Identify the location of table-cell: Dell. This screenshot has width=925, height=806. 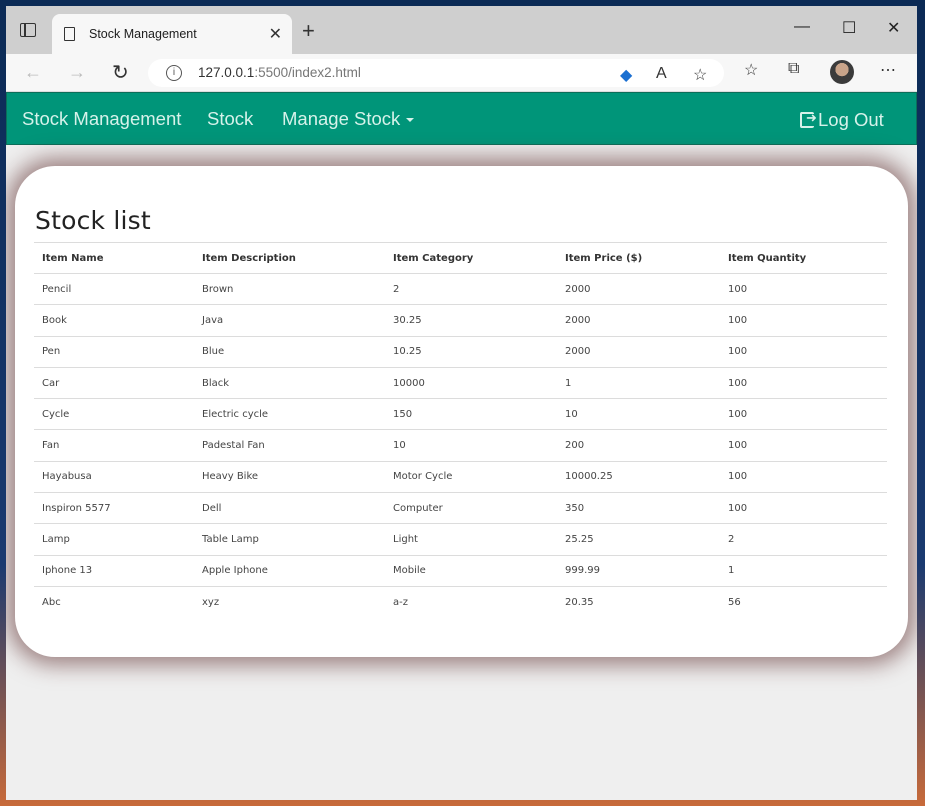
(289, 508).